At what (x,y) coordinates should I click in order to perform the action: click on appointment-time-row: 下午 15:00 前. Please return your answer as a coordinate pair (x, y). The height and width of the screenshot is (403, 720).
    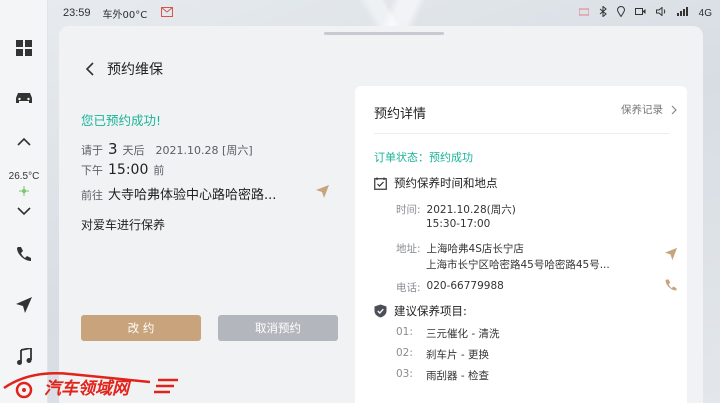
    Looking at the image, I should click on (122, 170).